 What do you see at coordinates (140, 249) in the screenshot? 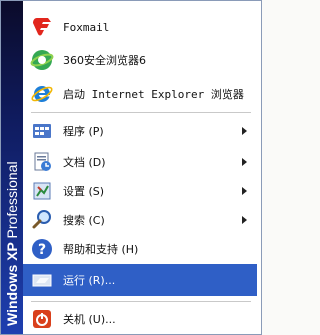
I see `menu-item-help: ? 帮助和支持 (H)` at bounding box center [140, 249].